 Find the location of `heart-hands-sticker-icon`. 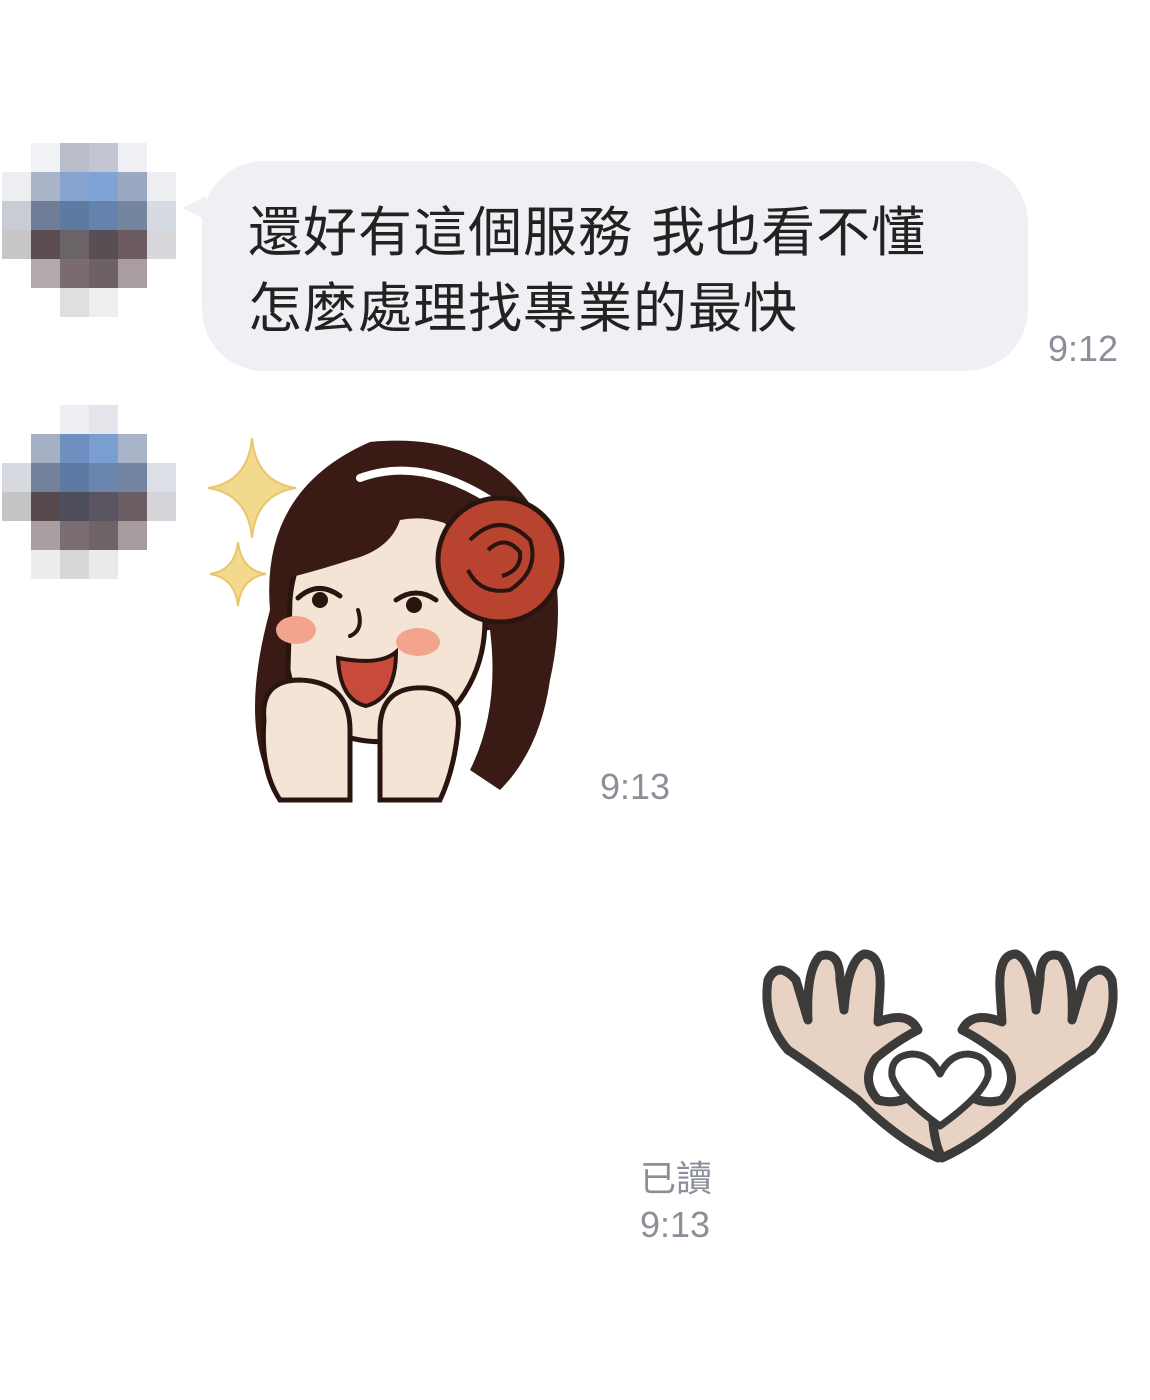

heart-hands-sticker-icon is located at coordinates (940, 1056).